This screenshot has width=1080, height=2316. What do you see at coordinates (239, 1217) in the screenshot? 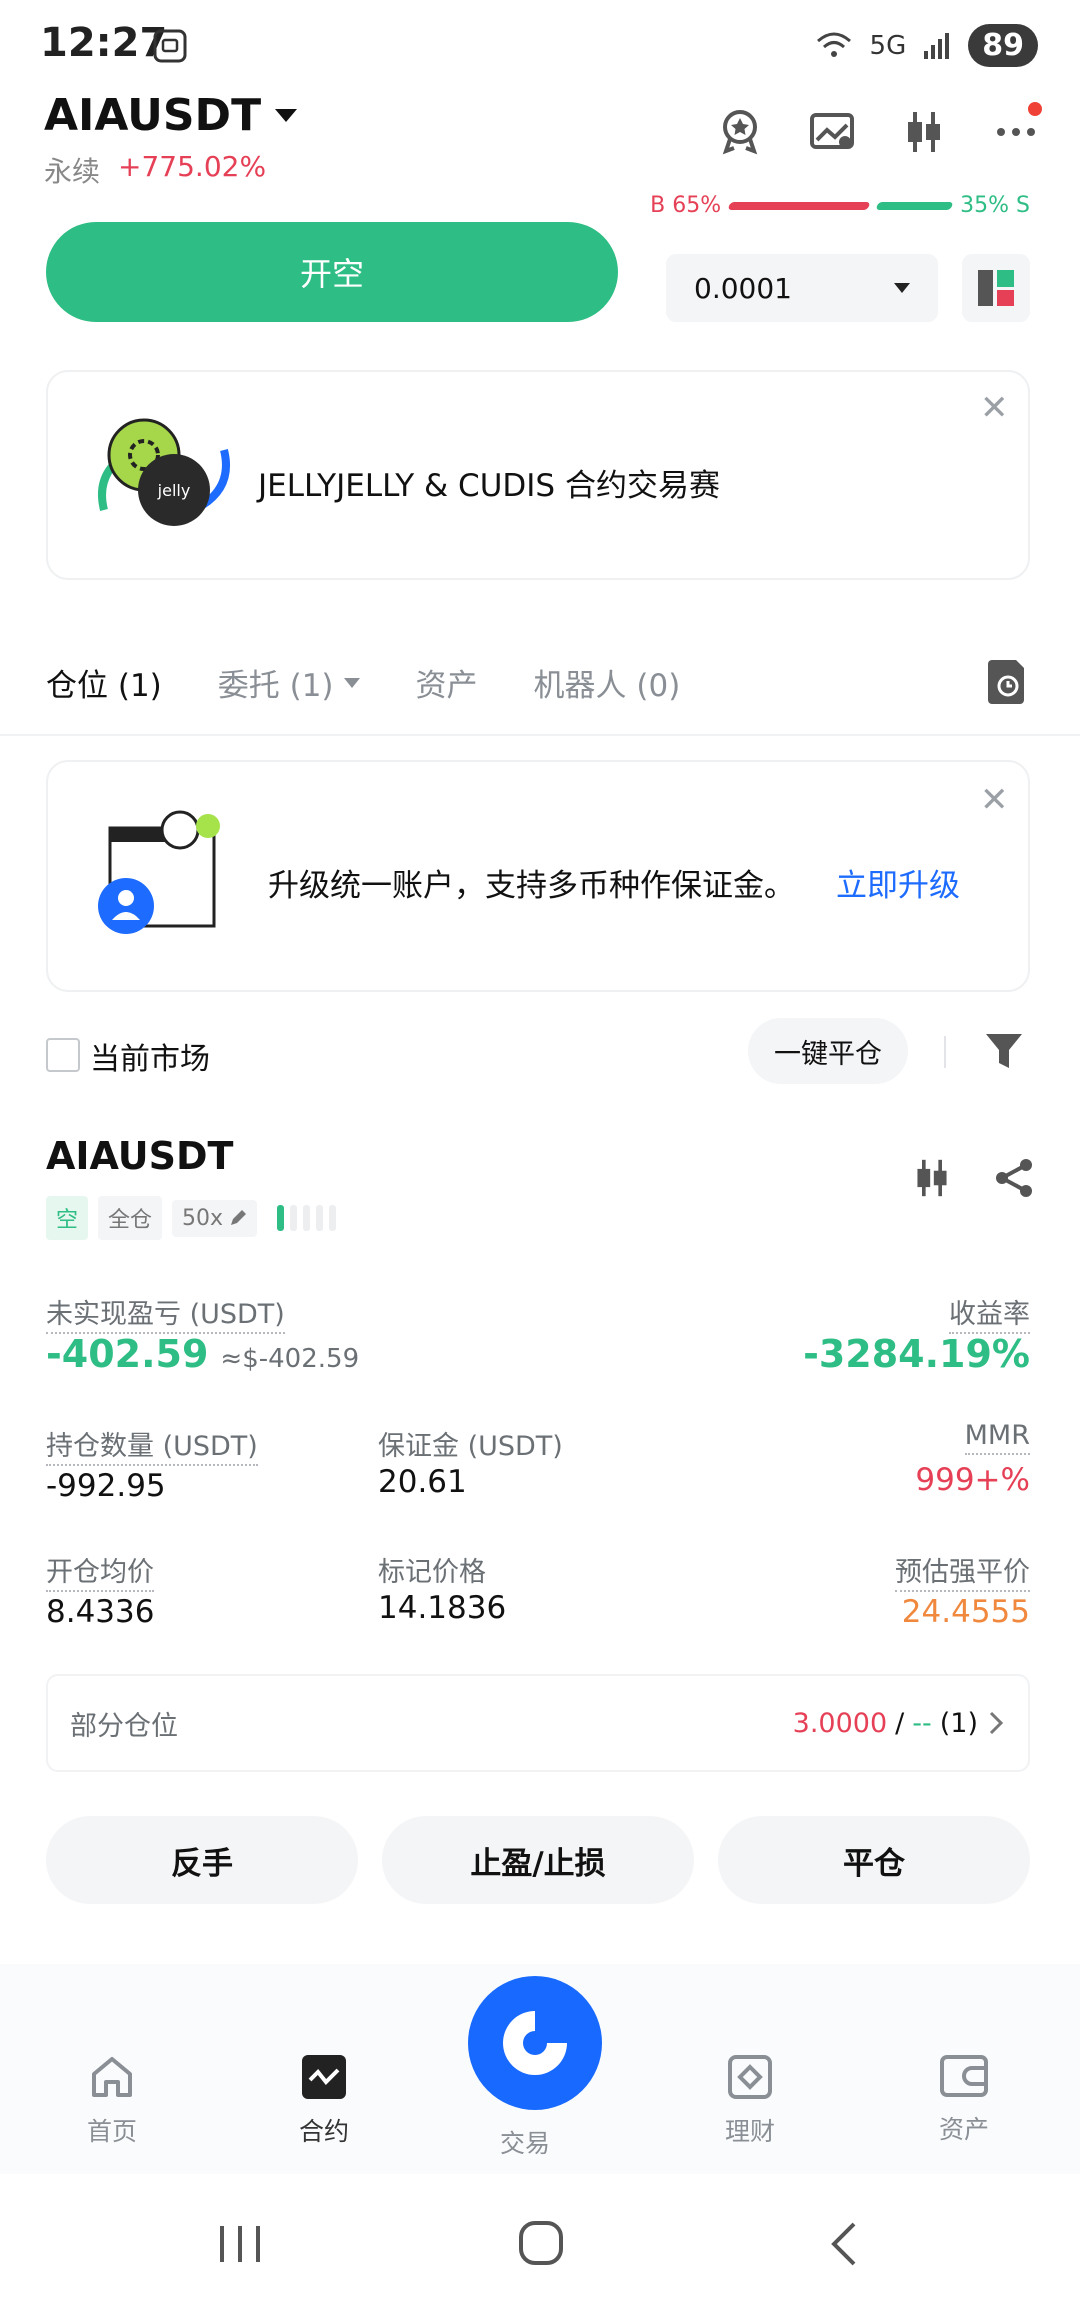
I see `edit-icon` at bounding box center [239, 1217].